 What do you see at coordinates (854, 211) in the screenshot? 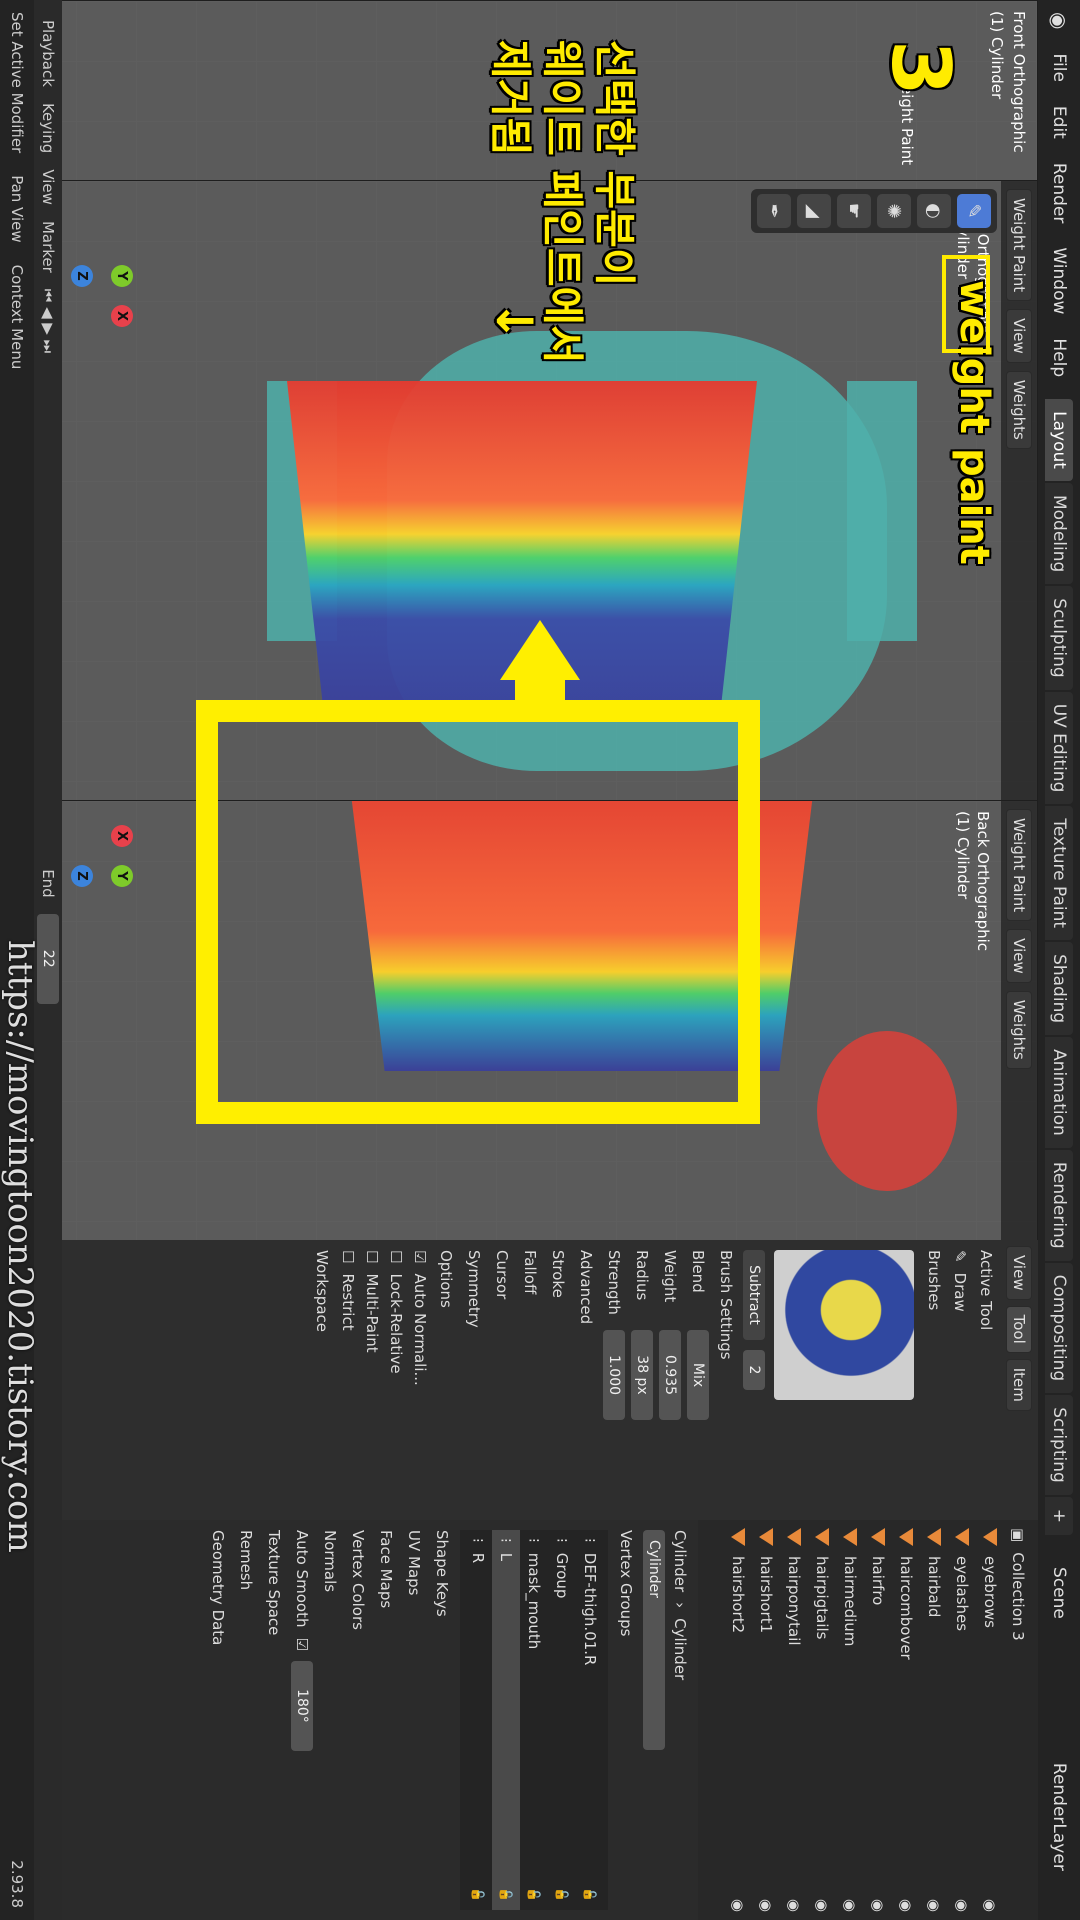
I see `smear-brush-icon: ☛` at bounding box center [854, 211].